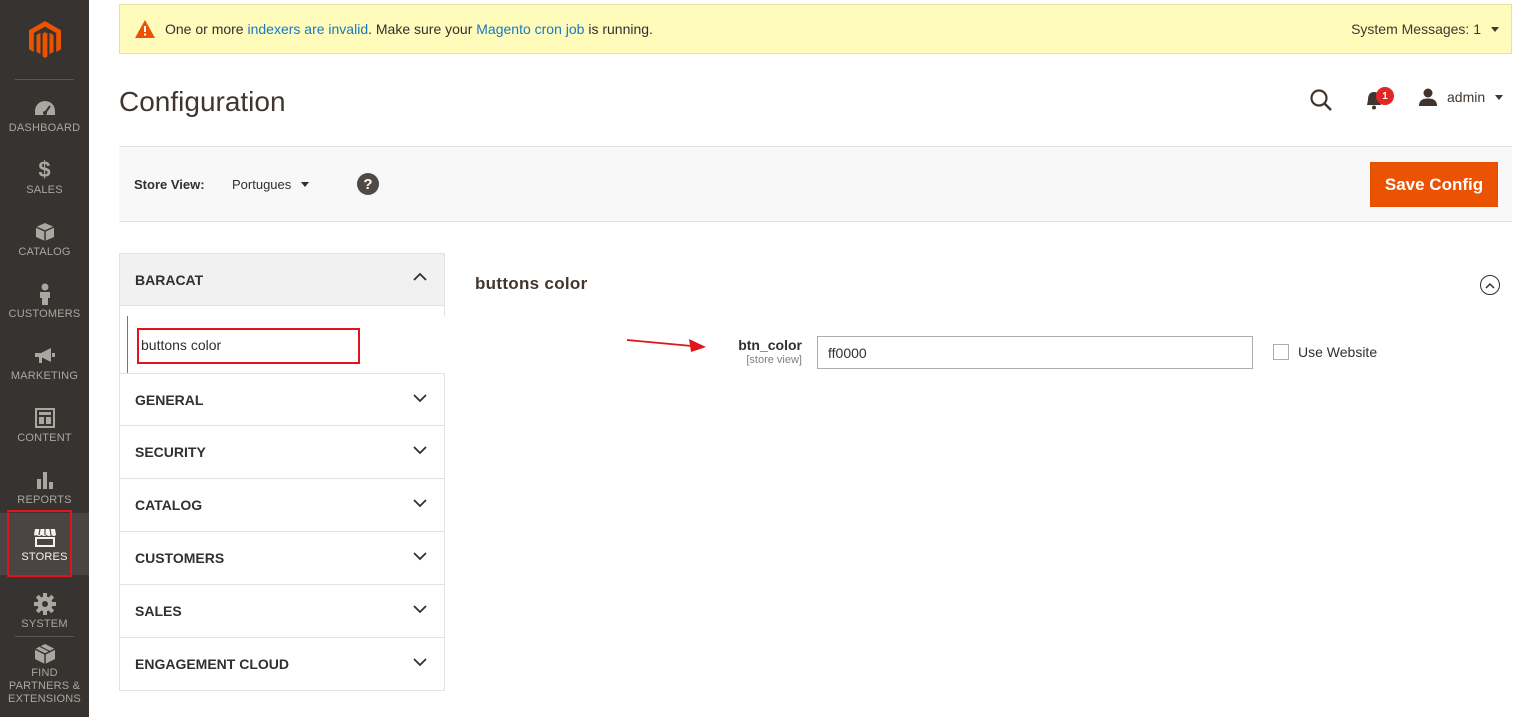 The height and width of the screenshot is (717, 1528). I want to click on nav-label: MARKETING, so click(44, 375).